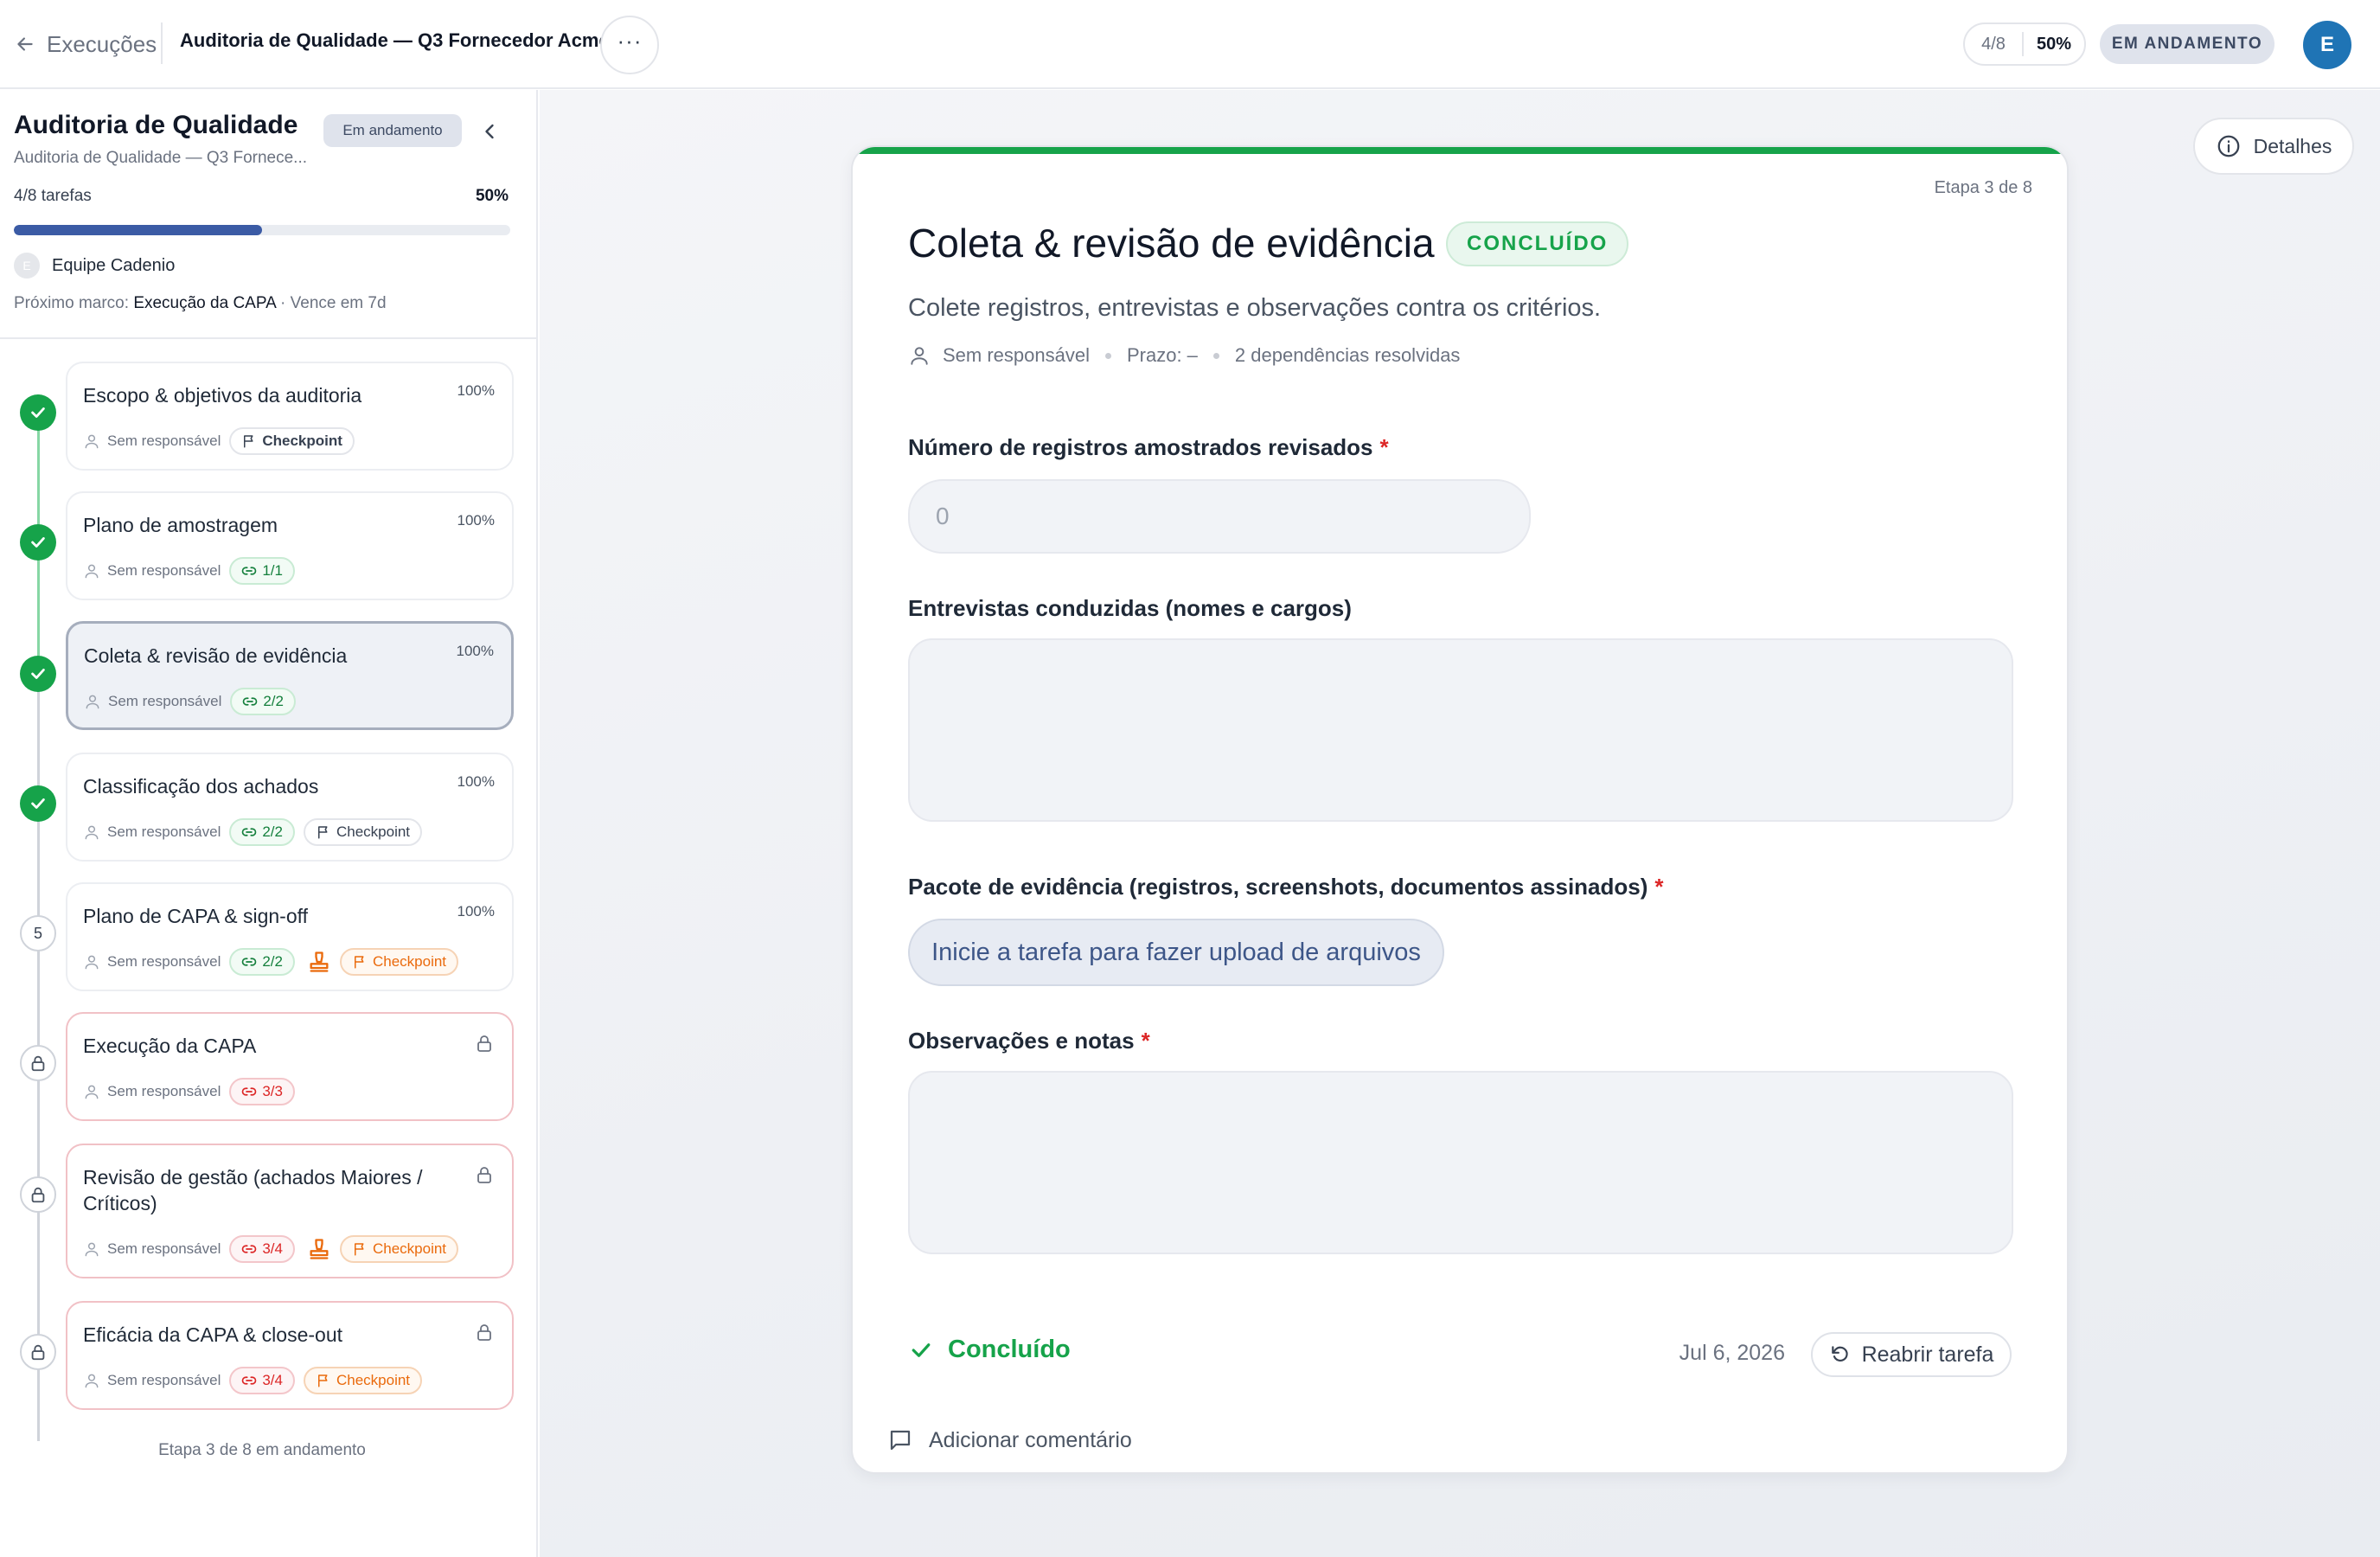 The height and width of the screenshot is (1557, 2380). Describe the element at coordinates (1461, 730) in the screenshot. I see `interviews-textarea` at that location.